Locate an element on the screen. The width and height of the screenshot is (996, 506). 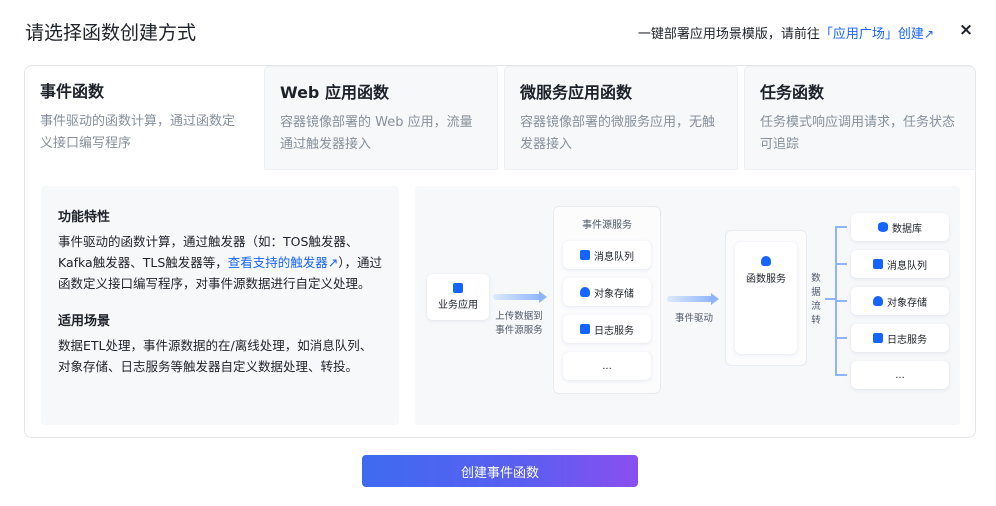
target-label: 日志服务 is located at coordinates (907, 340).